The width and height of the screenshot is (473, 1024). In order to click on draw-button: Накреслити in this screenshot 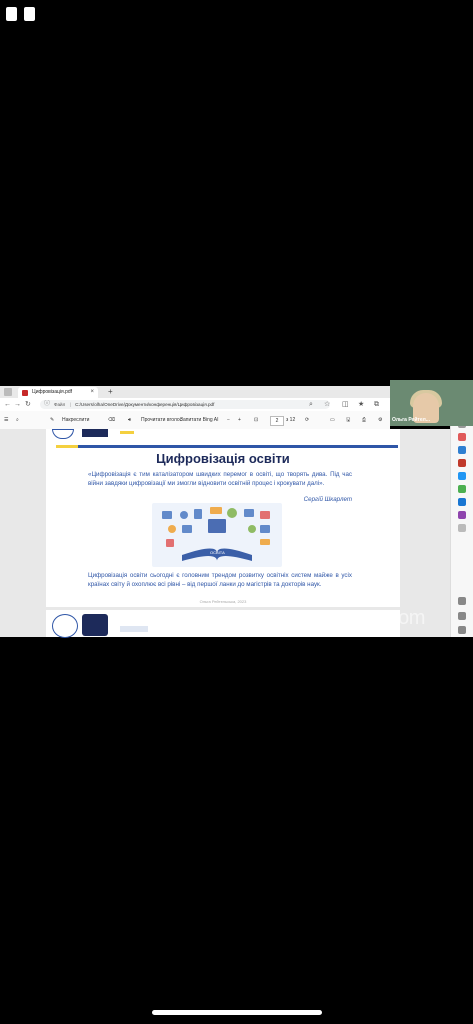, I will do `click(75, 420)`.